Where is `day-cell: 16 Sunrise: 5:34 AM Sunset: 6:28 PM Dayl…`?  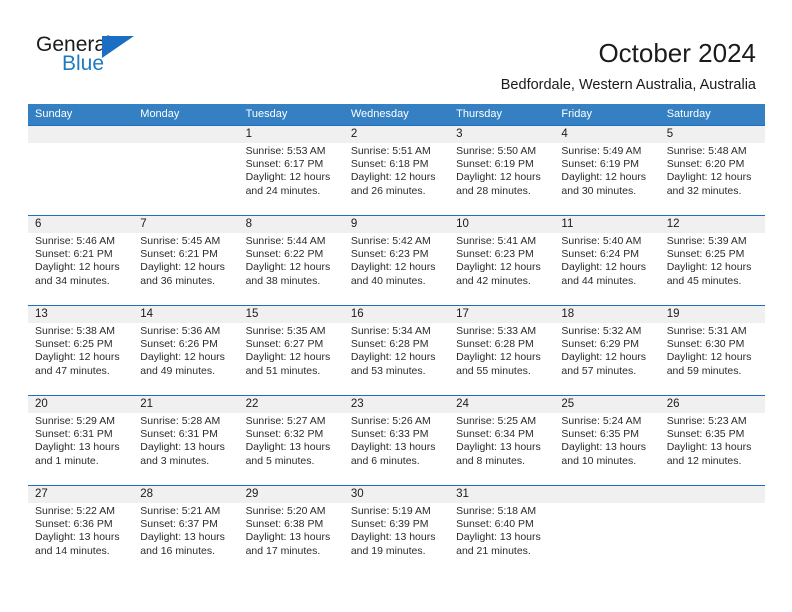
day-cell: 16 Sunrise: 5:34 AM Sunset: 6:28 PM Dayl… is located at coordinates (396, 350).